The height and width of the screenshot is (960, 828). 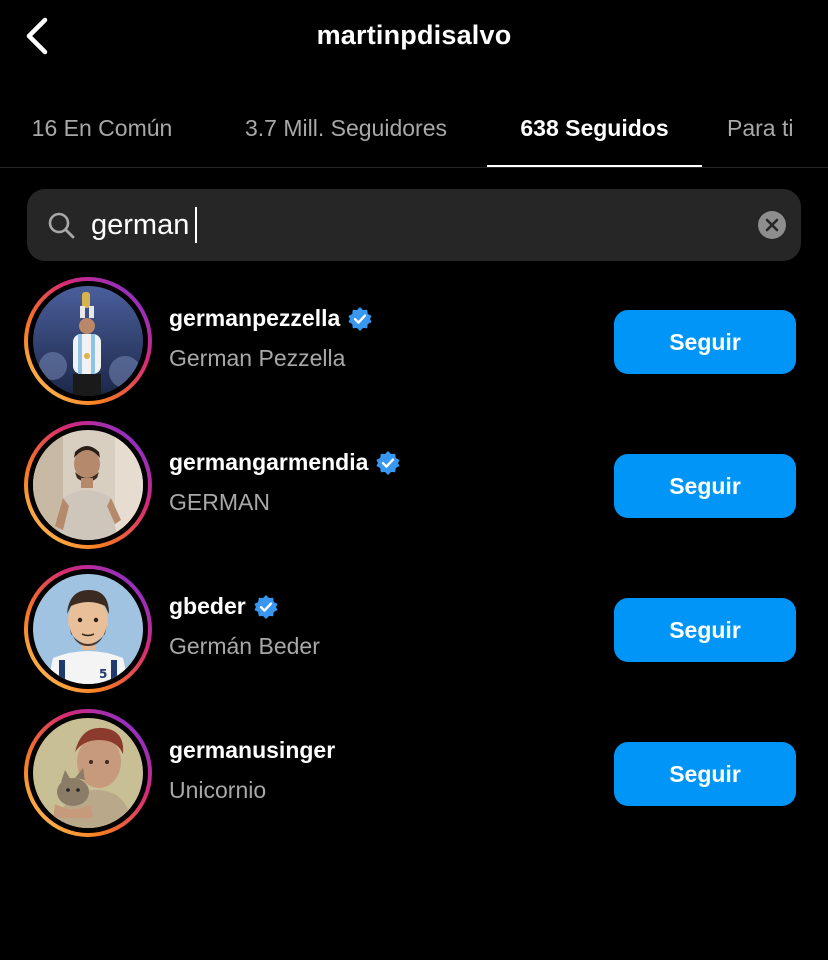 What do you see at coordinates (760, 127) in the screenshot?
I see `tab-label: Para ti` at bounding box center [760, 127].